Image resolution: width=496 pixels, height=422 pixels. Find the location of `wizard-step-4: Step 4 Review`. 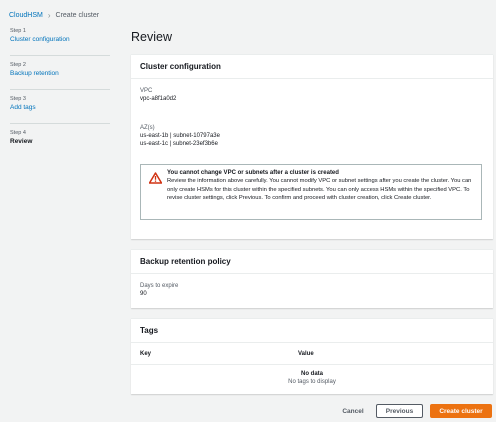

wizard-step-4: Step 4 Review is located at coordinates (60, 137).